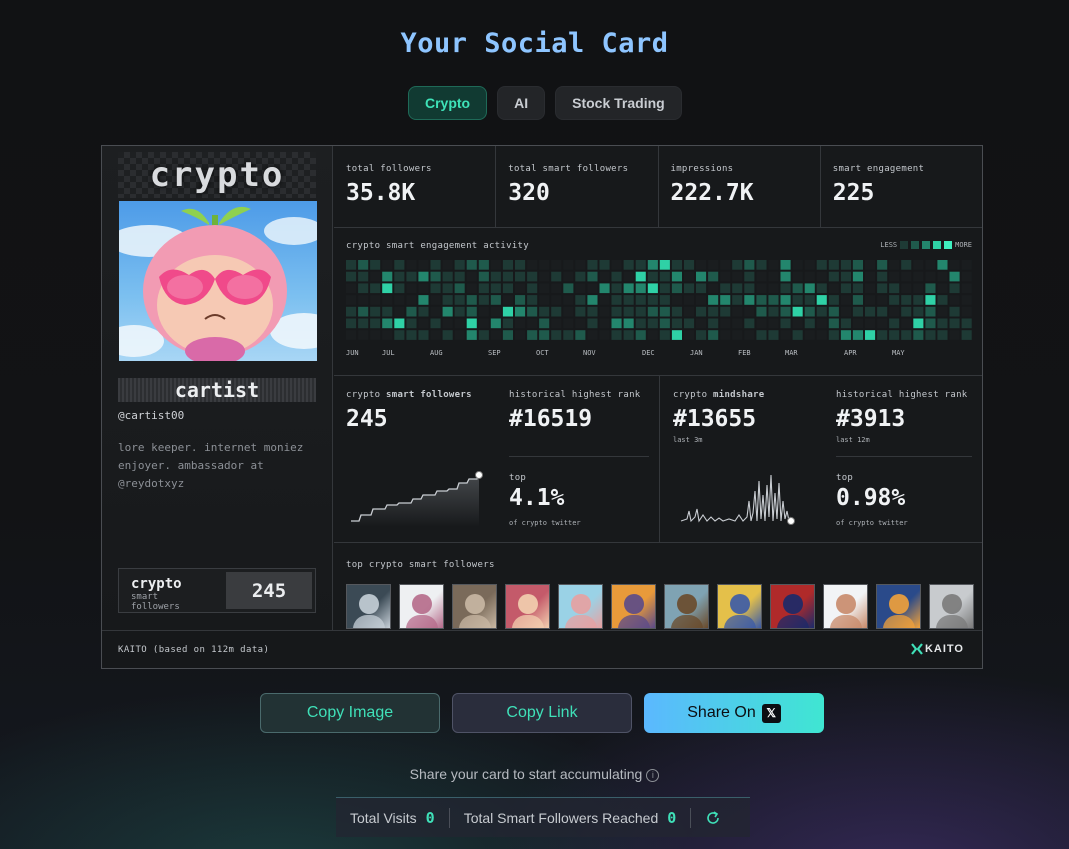 This screenshot has height=849, width=1069. I want to click on month-label: SEP, so click(494, 353).